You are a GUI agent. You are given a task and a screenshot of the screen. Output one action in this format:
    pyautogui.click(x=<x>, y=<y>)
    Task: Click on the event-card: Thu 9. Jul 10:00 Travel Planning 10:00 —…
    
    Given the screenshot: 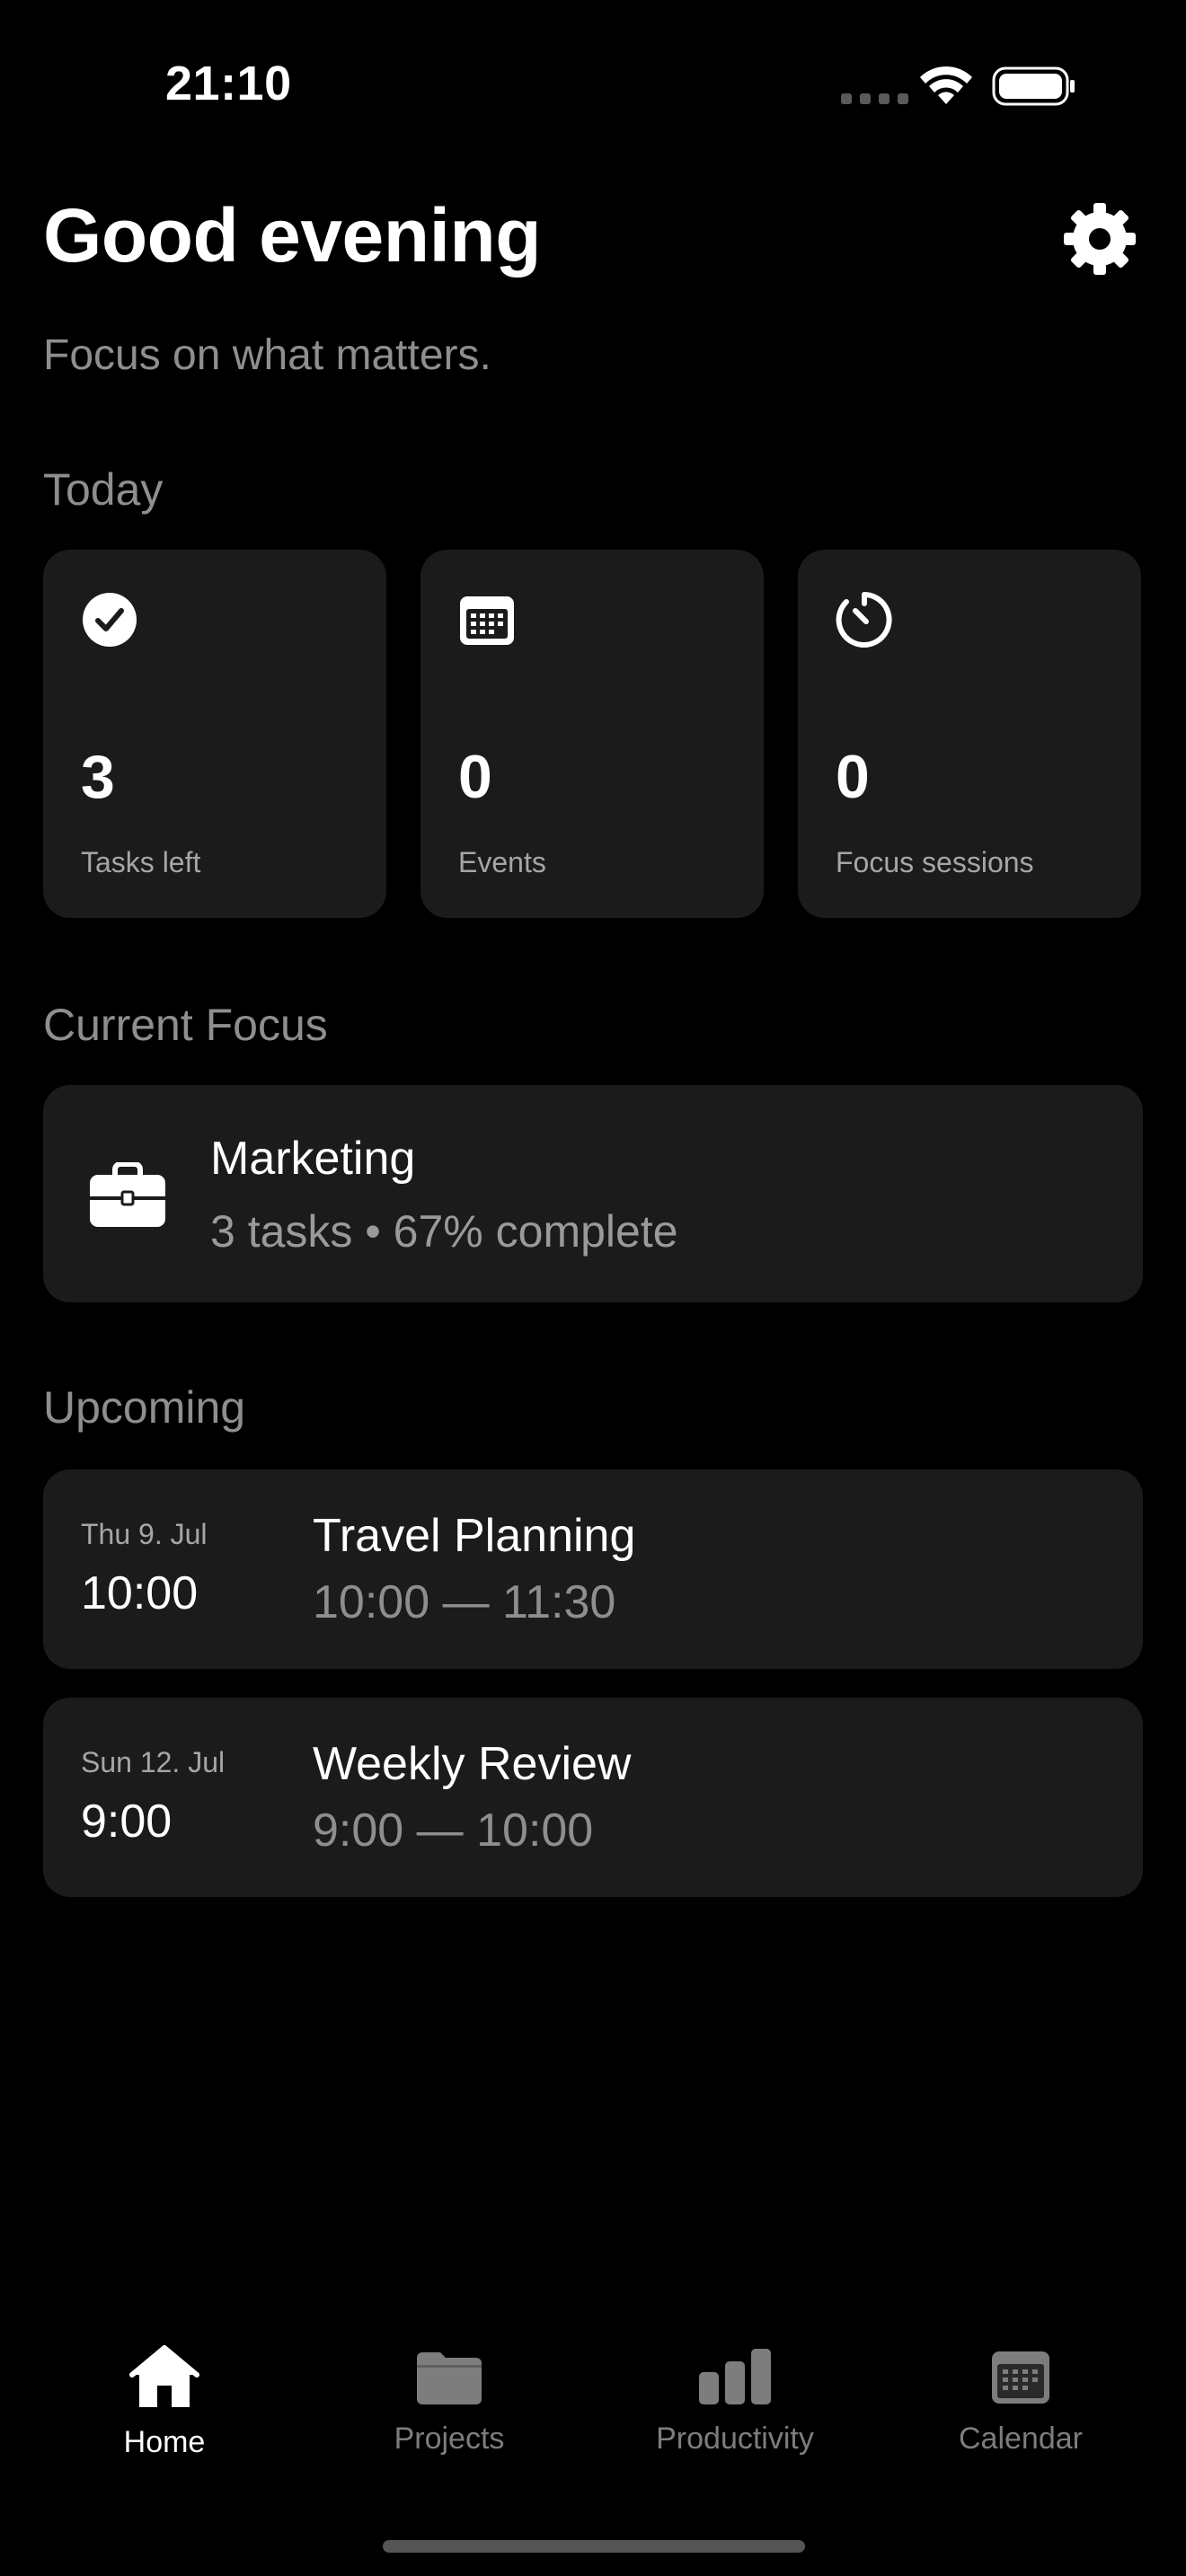 What is the action you would take?
    pyautogui.click(x=593, y=1569)
    